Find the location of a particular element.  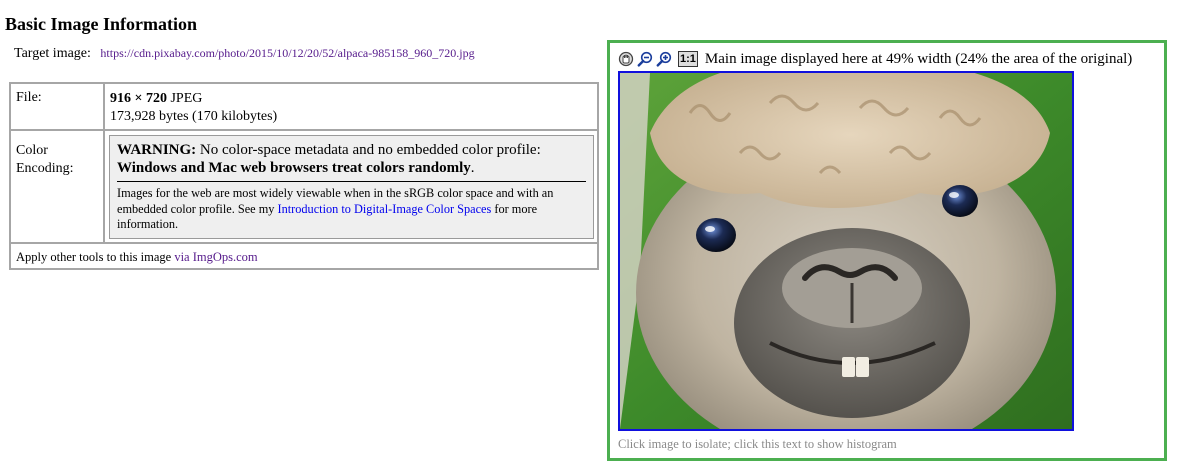

actual-size-button: 1:1 is located at coordinates (688, 59).